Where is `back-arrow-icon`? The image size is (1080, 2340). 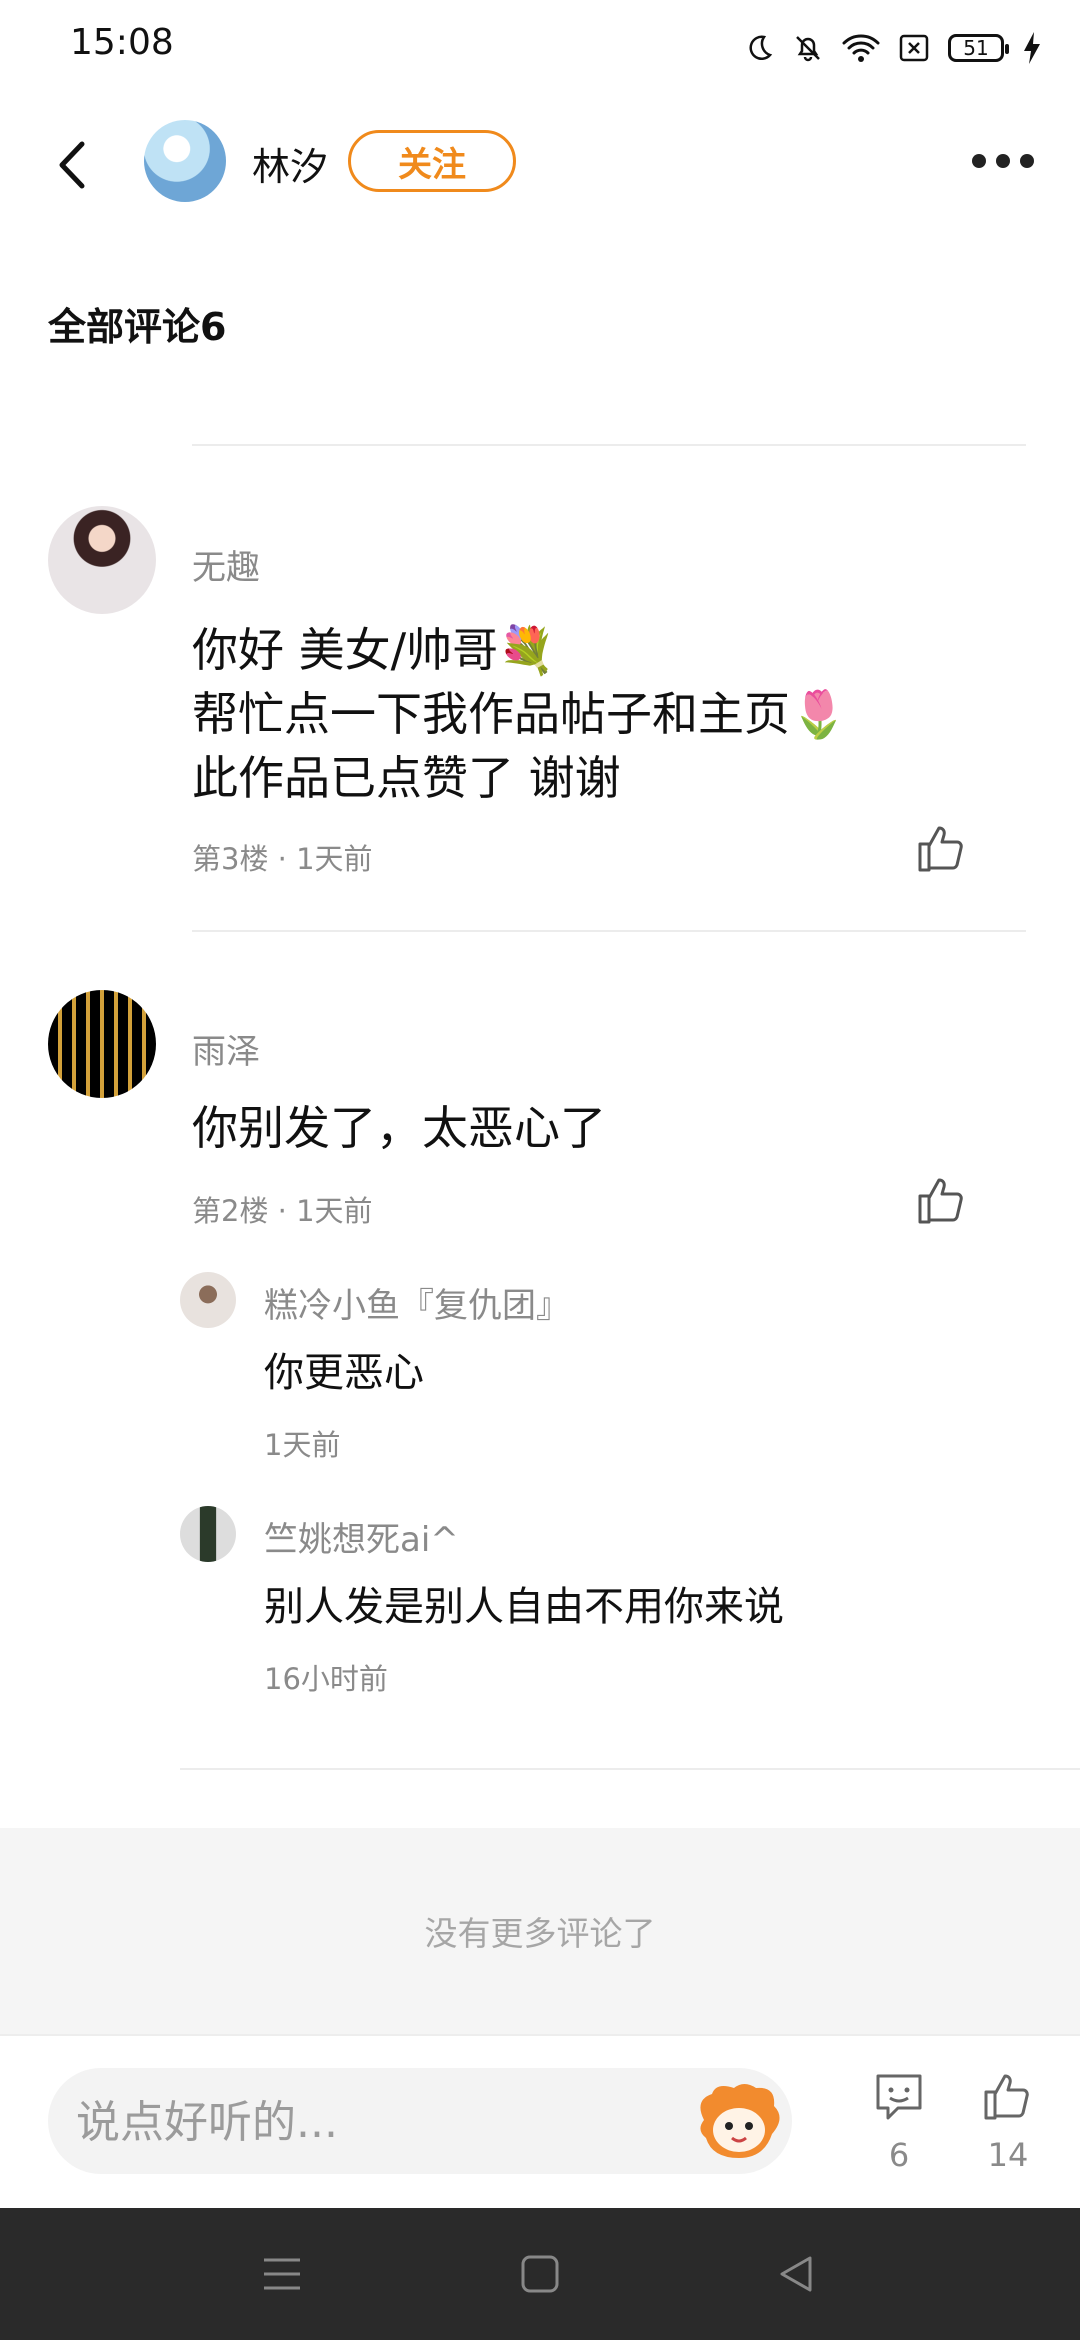 back-arrow-icon is located at coordinates (72, 165).